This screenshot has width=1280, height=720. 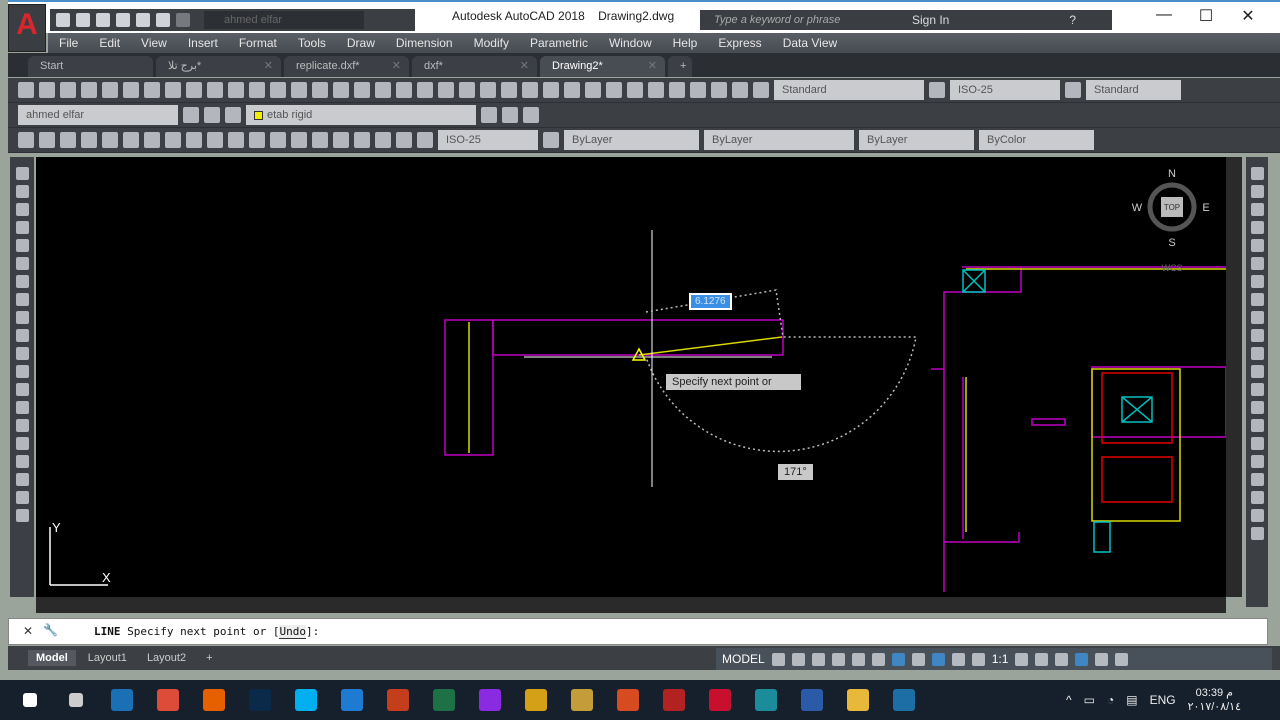 I want to click on explode-icon, so click(x=1257, y=479).